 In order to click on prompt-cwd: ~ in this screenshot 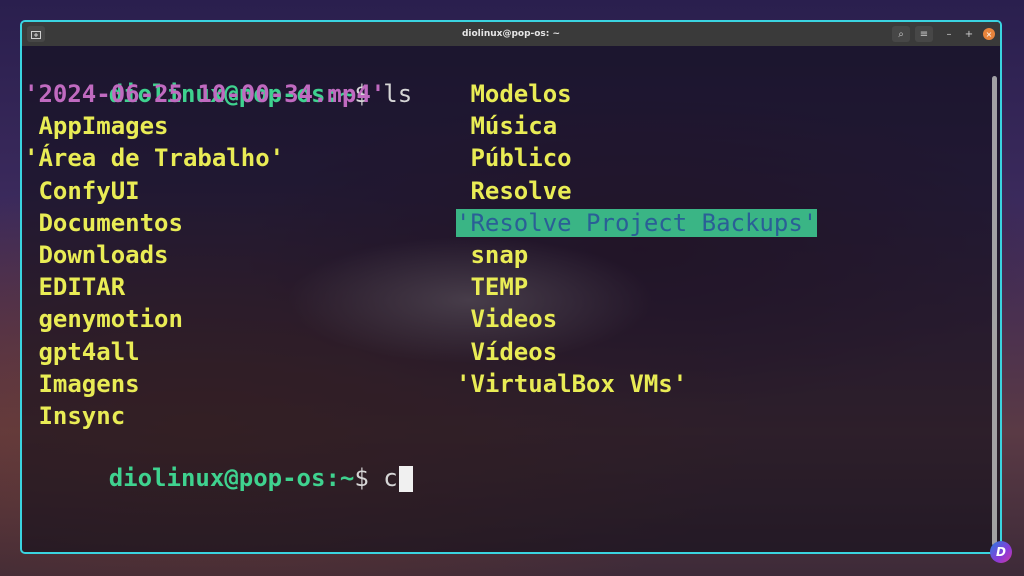, I will do `click(347, 478)`.